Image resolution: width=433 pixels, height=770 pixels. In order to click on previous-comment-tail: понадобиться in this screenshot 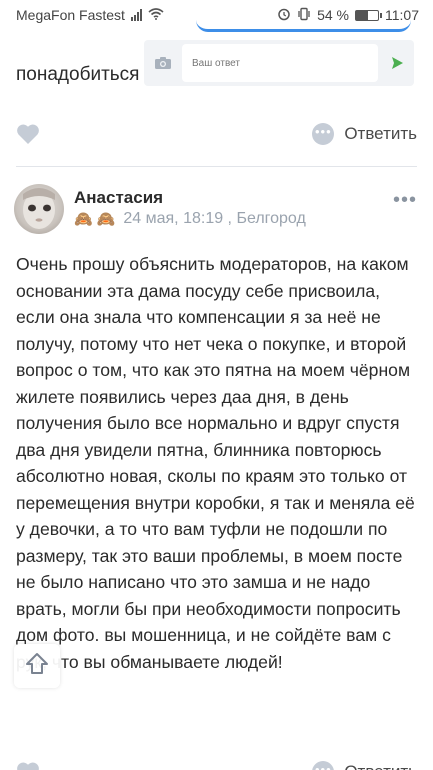, I will do `click(78, 74)`.